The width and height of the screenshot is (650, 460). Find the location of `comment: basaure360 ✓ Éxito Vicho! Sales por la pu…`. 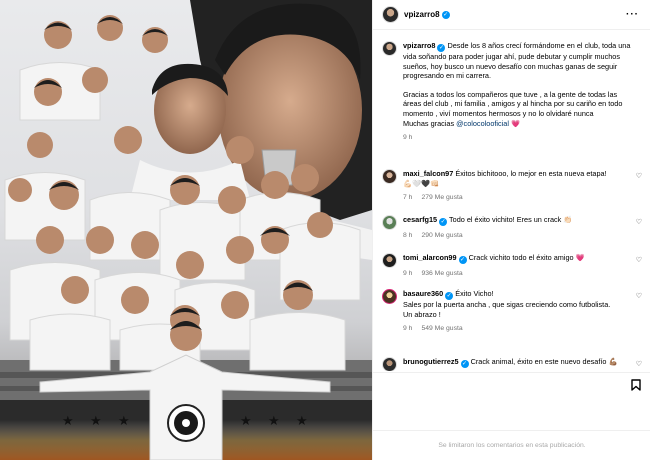

comment: basaure360 ✓ Éxito Vicho! Sales por la pu… is located at coordinates (513, 311).